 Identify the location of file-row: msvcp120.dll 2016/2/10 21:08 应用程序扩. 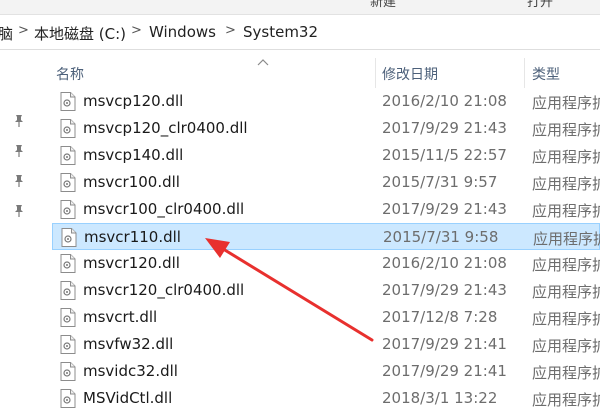
(326, 101).